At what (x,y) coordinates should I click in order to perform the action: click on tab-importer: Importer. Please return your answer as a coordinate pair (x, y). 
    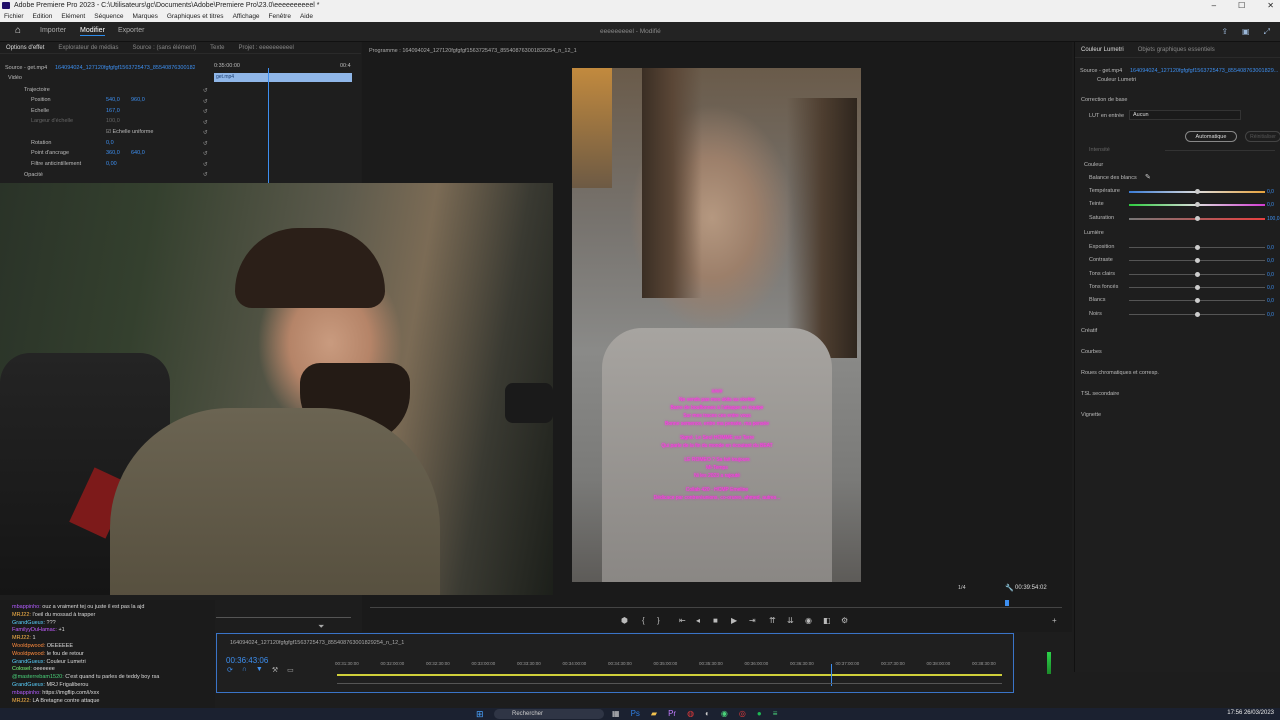
    Looking at the image, I should click on (53, 30).